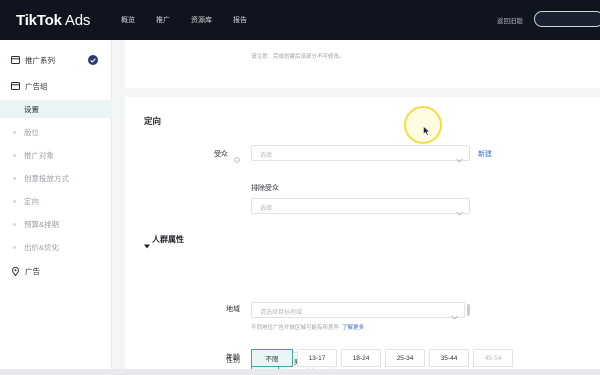 This screenshot has width=600, height=375. What do you see at coordinates (567, 19) in the screenshot?
I see `top-search-box` at bounding box center [567, 19].